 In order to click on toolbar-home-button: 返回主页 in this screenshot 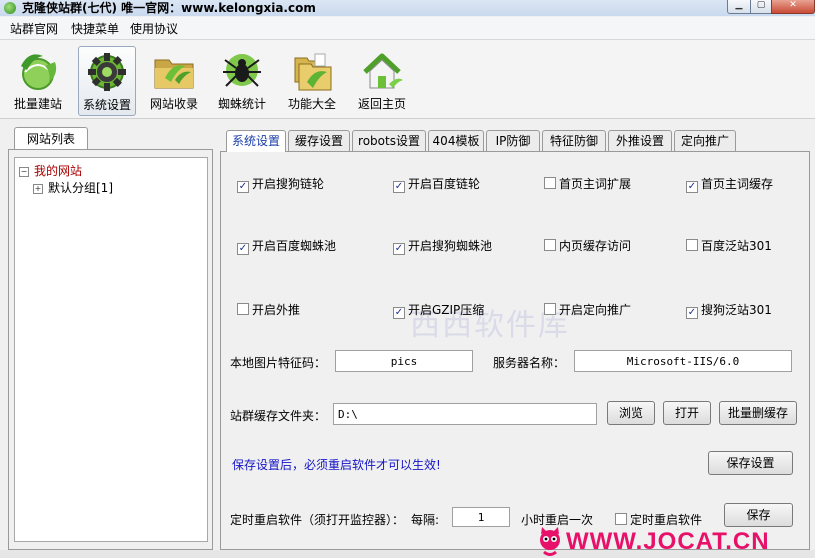, I will do `click(382, 80)`.